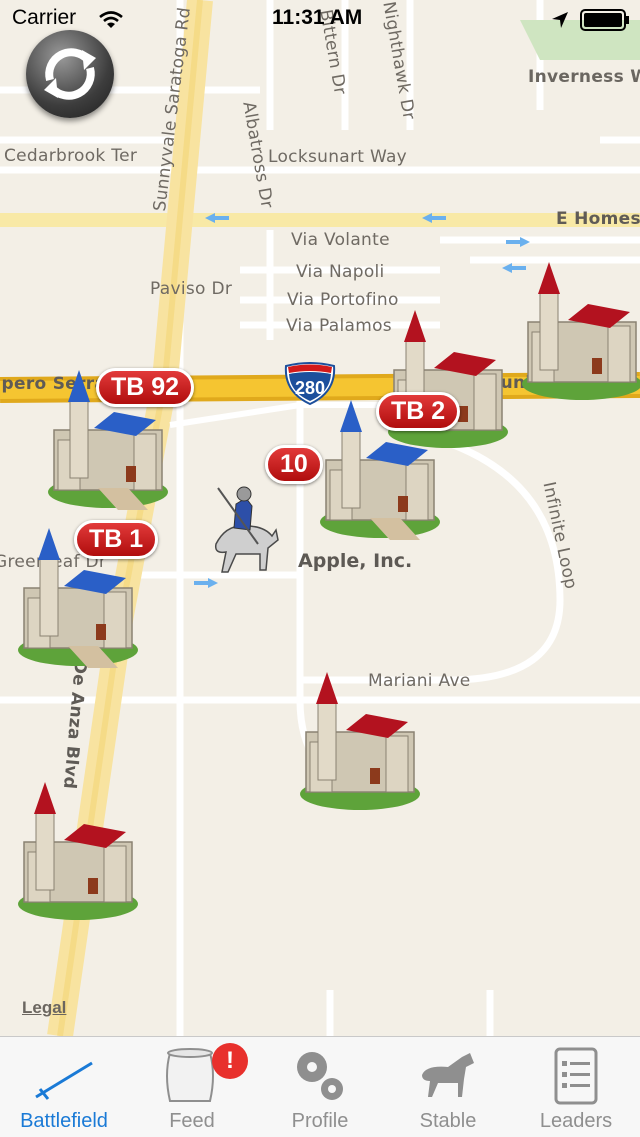  Describe the element at coordinates (340, 272) in the screenshot. I see `street-label: Via Napoli` at that location.